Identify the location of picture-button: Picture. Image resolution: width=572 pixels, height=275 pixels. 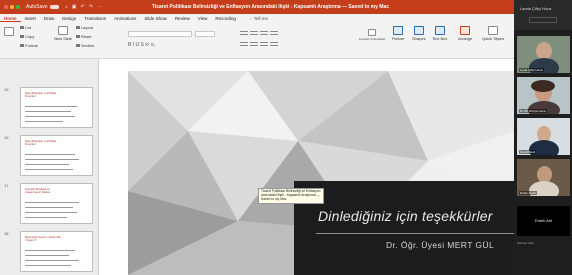
(398, 33).